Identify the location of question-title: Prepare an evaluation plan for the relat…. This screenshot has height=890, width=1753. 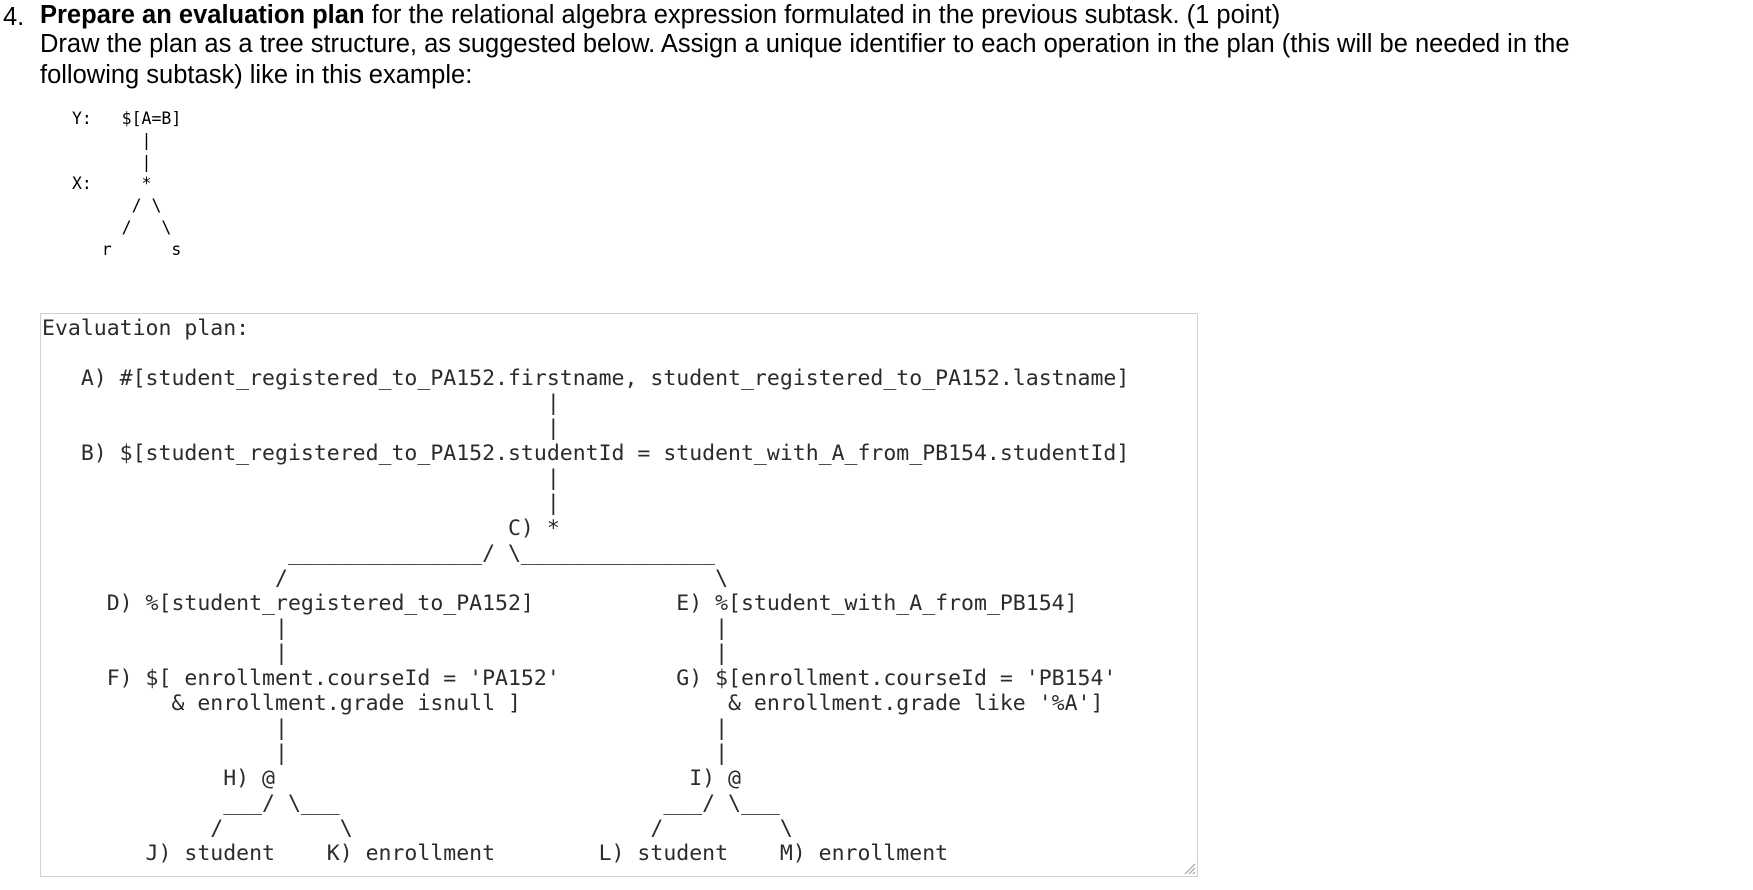
(660, 15).